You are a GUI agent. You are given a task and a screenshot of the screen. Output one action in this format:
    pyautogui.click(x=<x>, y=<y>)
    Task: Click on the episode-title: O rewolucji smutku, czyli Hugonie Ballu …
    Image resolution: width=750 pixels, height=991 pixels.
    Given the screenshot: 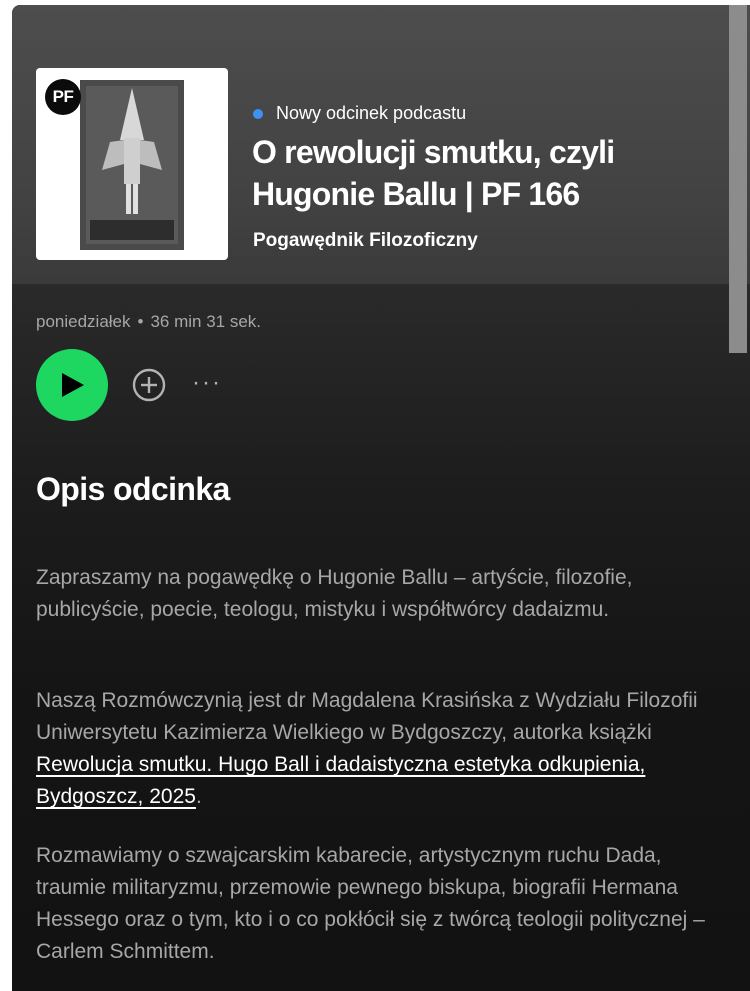 What is the action you would take?
    pyautogui.click(x=433, y=173)
    